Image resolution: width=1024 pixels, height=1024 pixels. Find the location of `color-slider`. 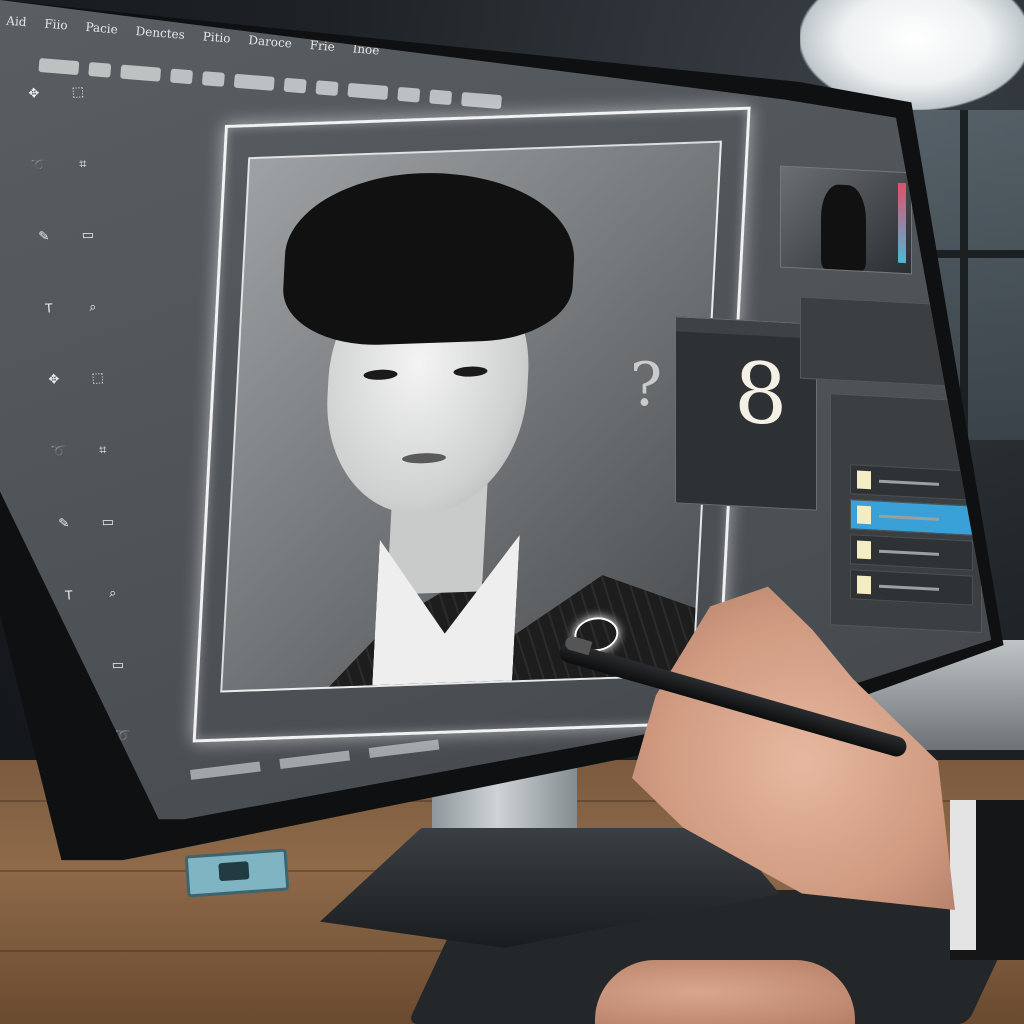

color-slider is located at coordinates (902, 223).